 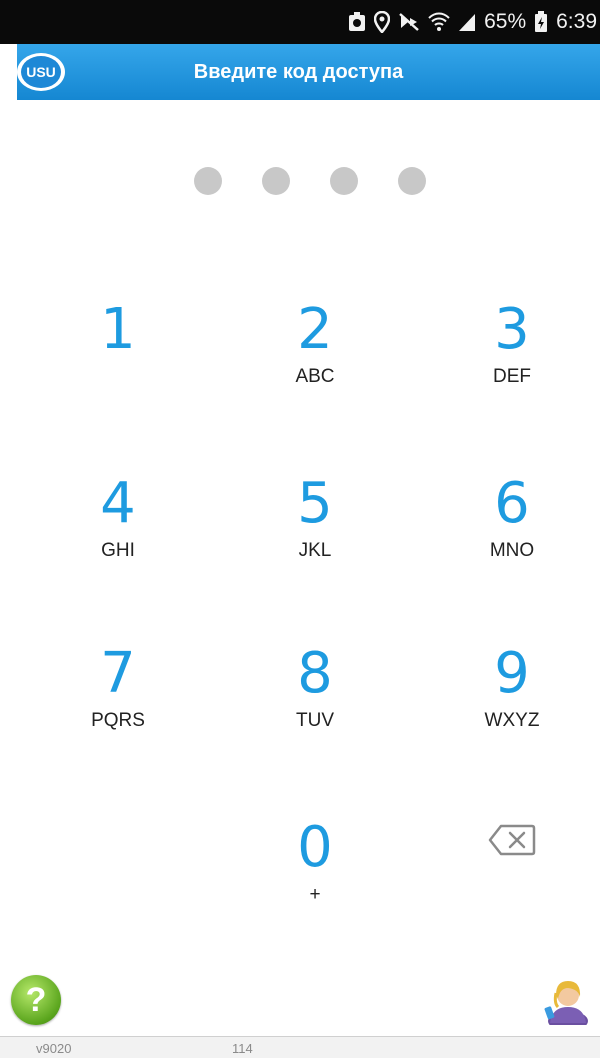 What do you see at coordinates (467, 22) in the screenshot?
I see `signal-icon` at bounding box center [467, 22].